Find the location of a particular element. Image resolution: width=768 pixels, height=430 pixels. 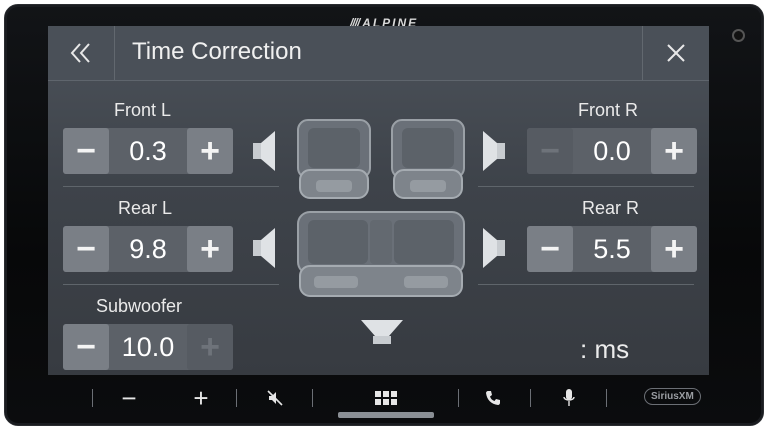

speaker-rear-right-icon is located at coordinates (494, 248).